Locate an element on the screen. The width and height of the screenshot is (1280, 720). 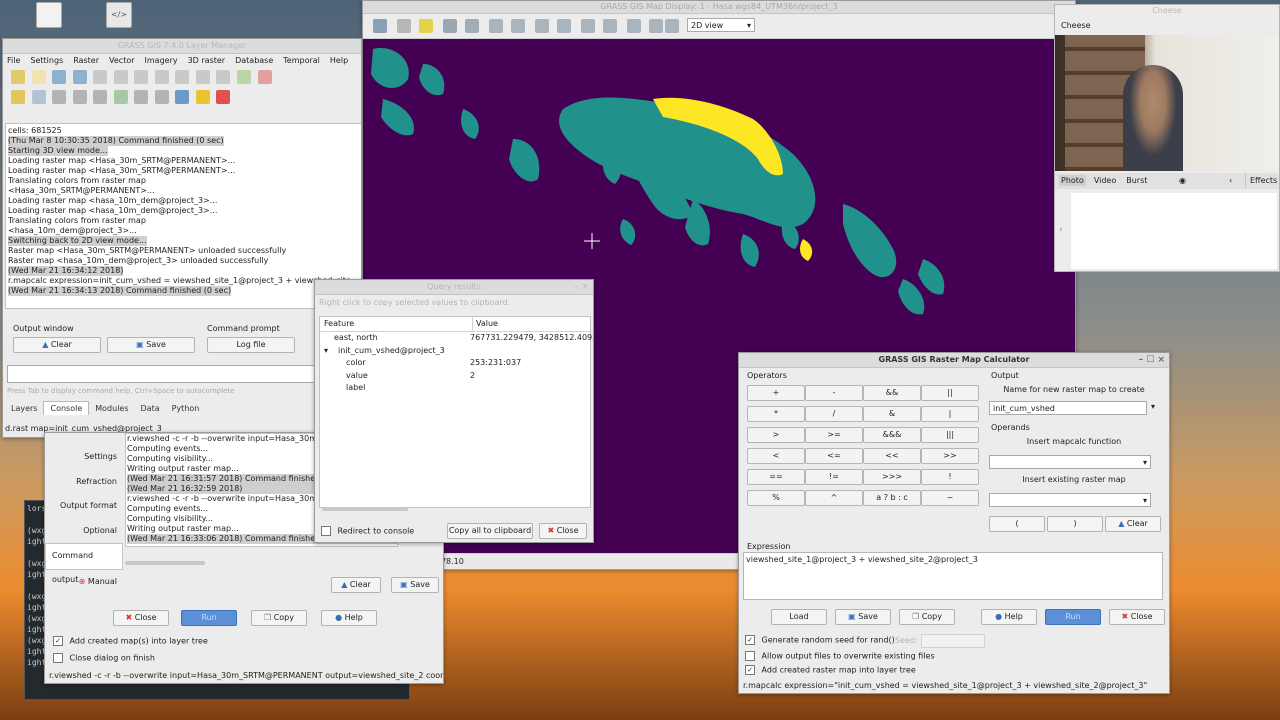
menu-item-vector: Vector is located at coordinates (122, 60).